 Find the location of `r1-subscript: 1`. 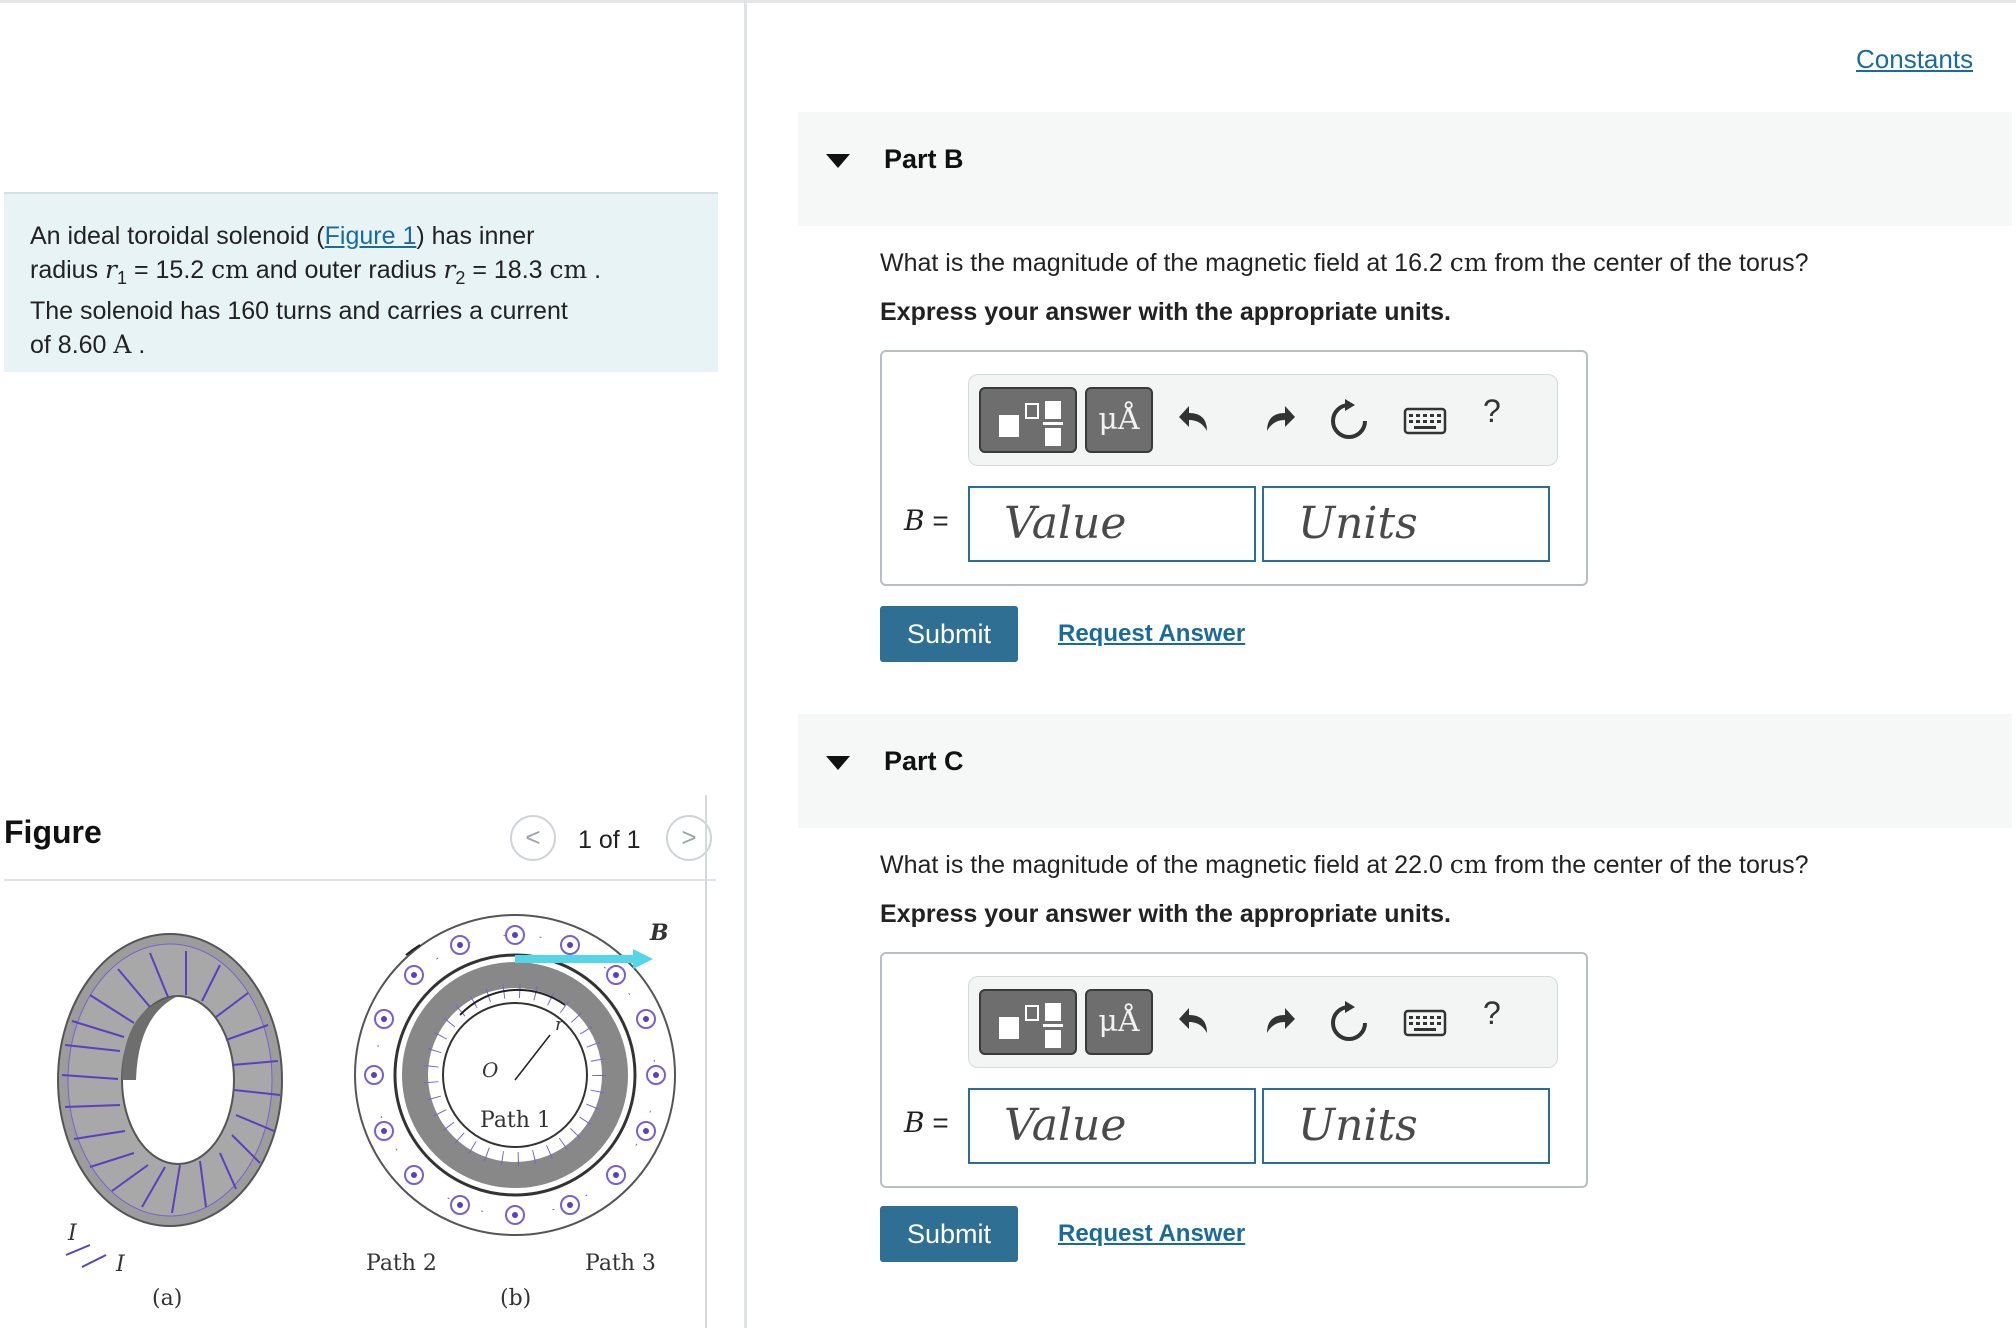

r1-subscript: 1 is located at coordinates (122, 278).